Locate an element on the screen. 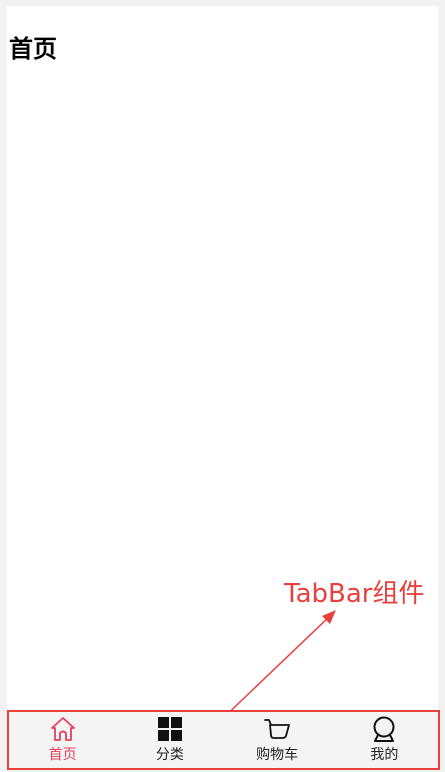 The width and height of the screenshot is (445, 772). tab-bar: 首页 分类 购物车 我的 is located at coordinates (223, 740).